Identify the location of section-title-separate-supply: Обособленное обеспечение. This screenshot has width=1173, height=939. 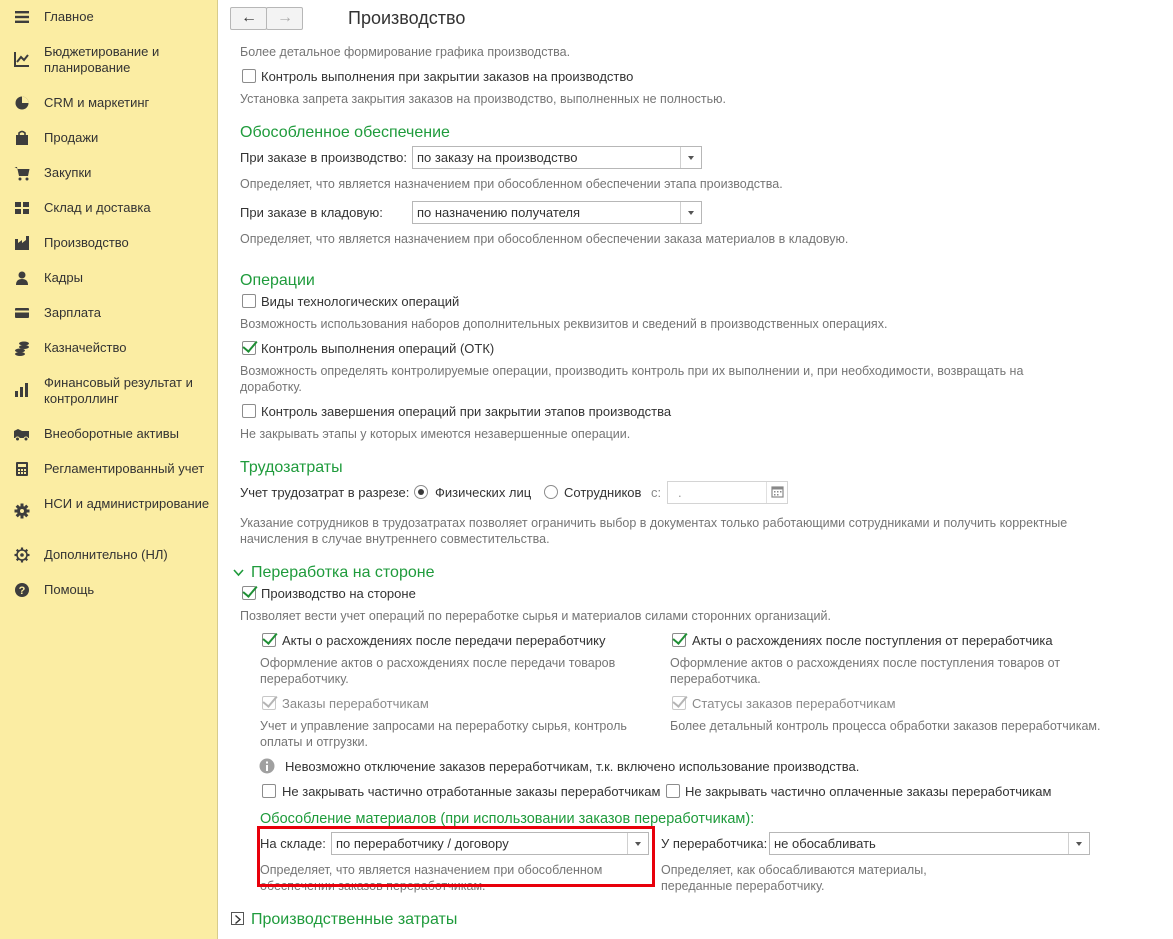
(345, 132).